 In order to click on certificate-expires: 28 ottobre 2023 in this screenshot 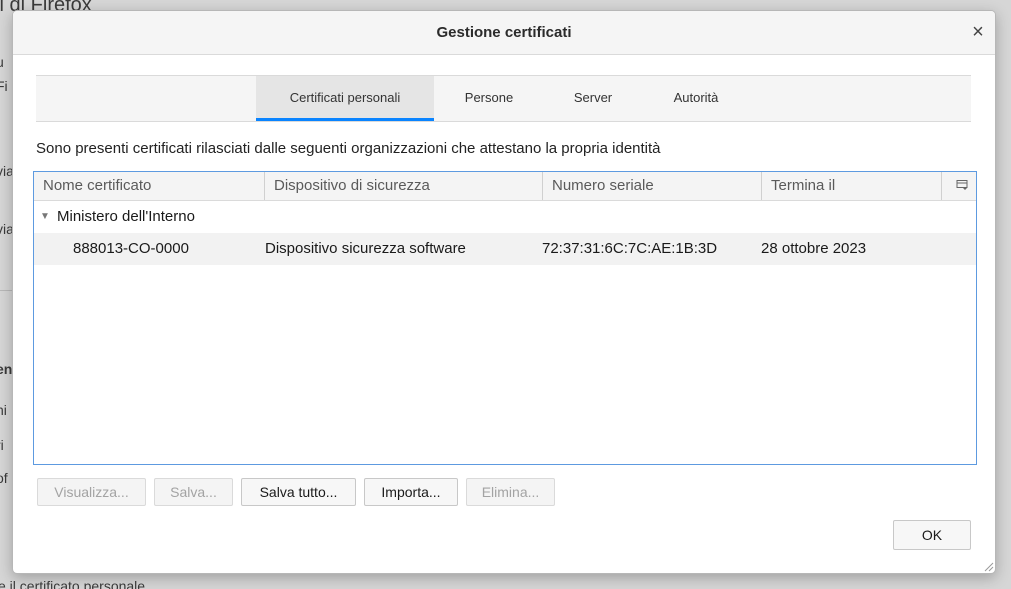, I will do `click(814, 248)`.